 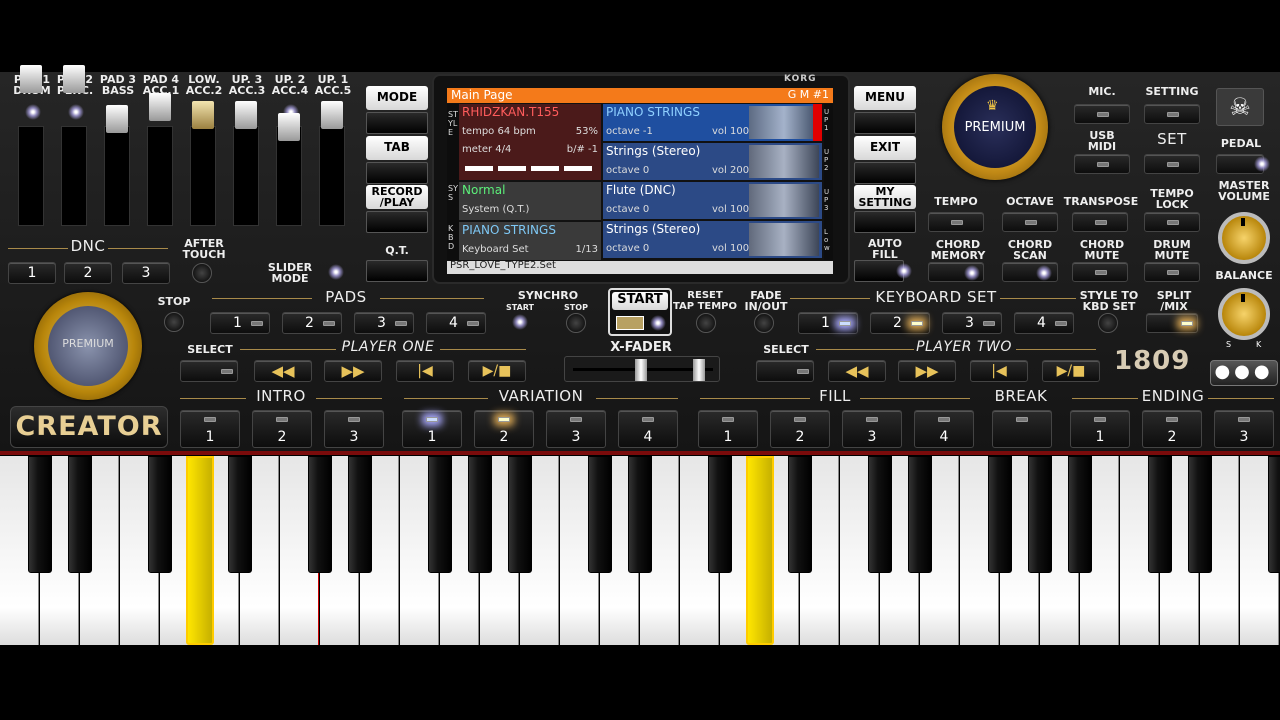 I want to click on ending-button: 1, so click(x=1100, y=429).